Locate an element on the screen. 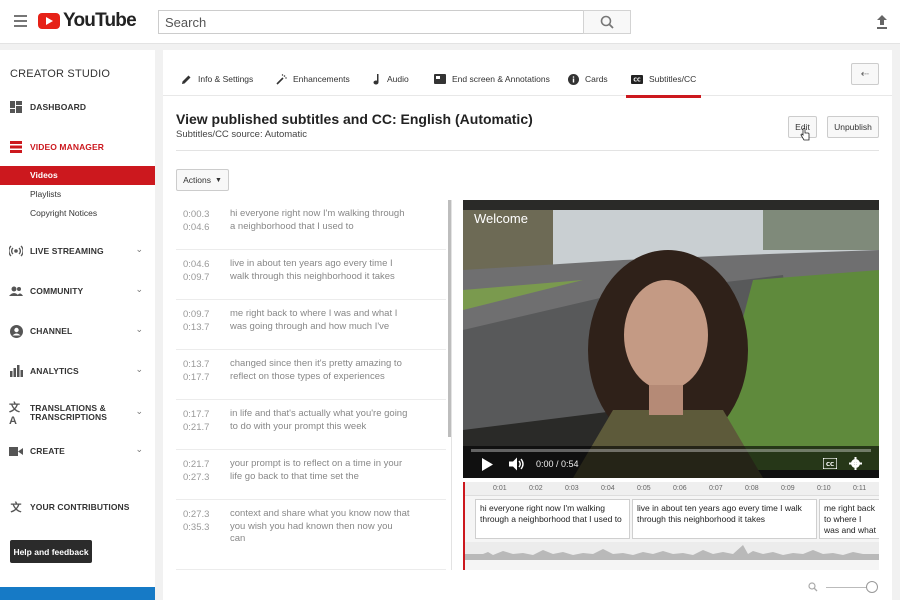 The image size is (900, 600). upload-icon is located at coordinates (882, 22).